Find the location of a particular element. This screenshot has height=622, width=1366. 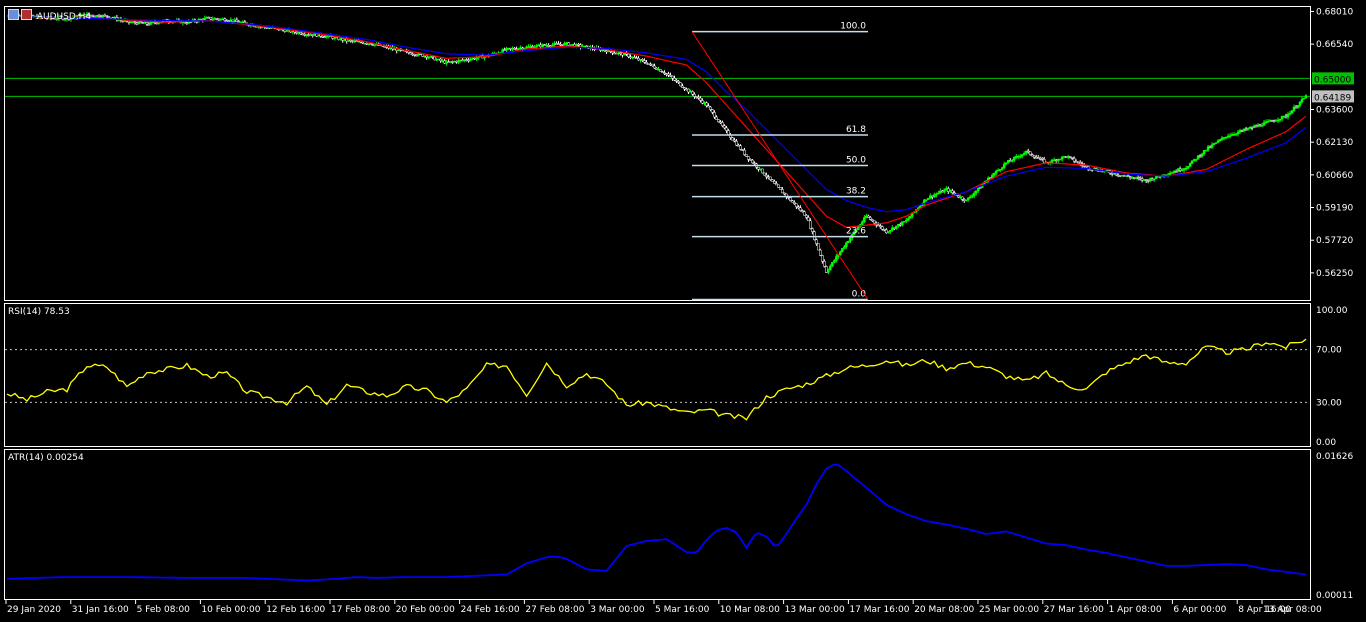

fib-level-label: 23.6 is located at coordinates (856, 232).